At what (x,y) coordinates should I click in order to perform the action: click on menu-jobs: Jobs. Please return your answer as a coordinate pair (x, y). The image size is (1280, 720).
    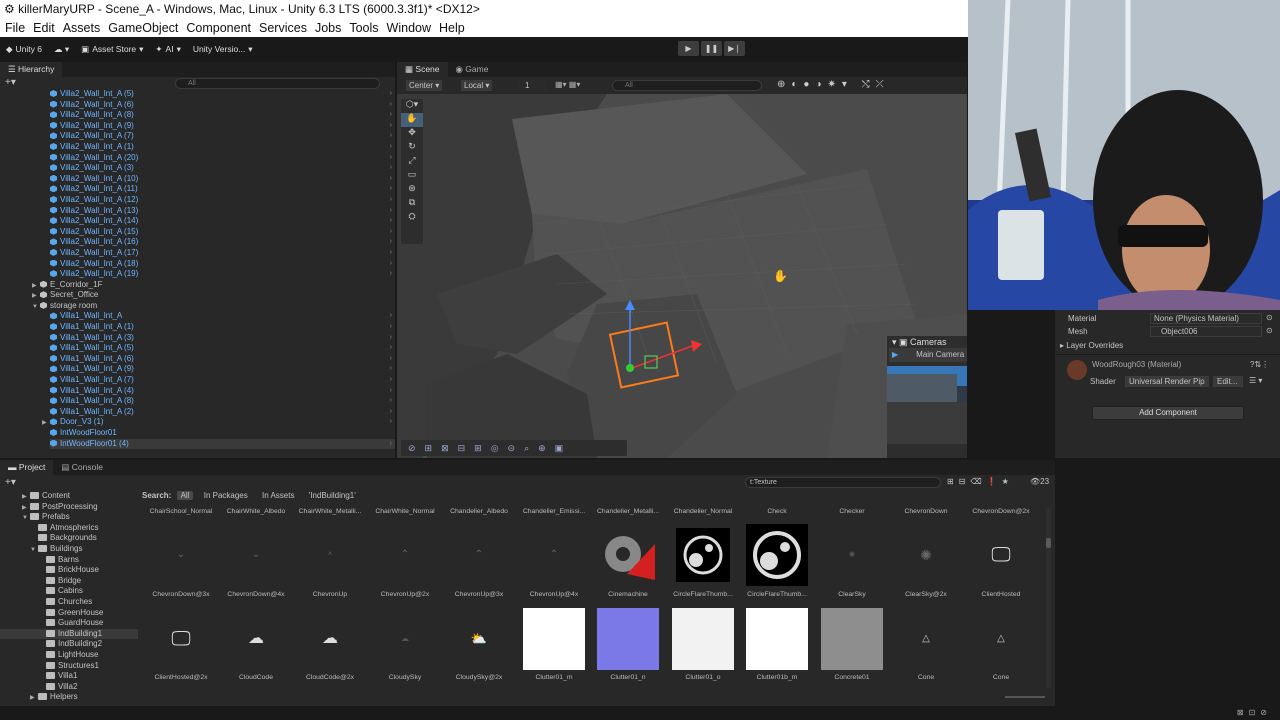
    Looking at the image, I should click on (328, 28).